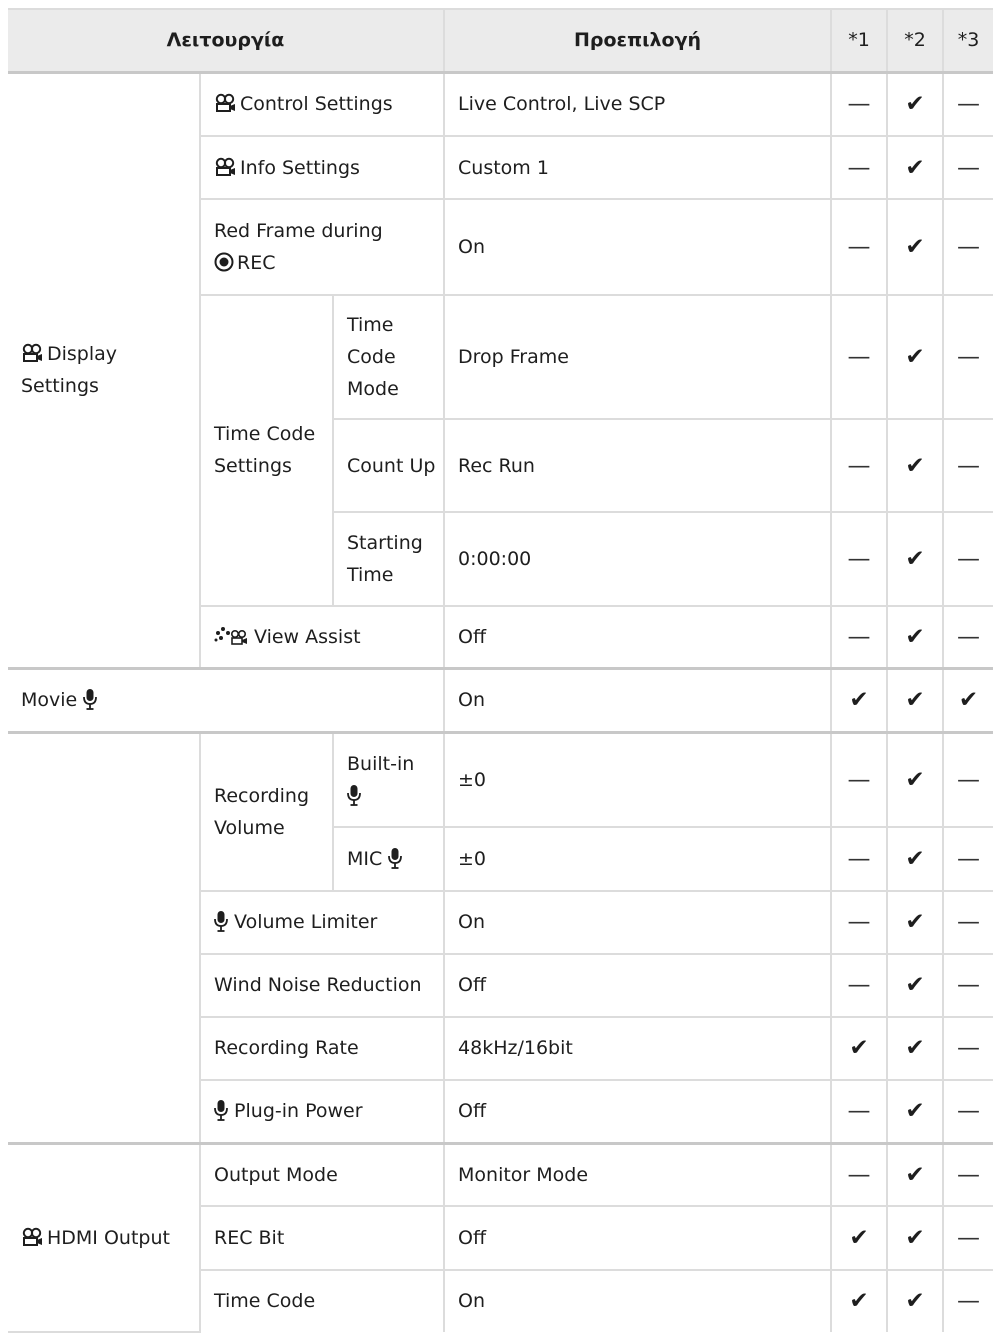  I want to click on row-label: Time Code Mode, so click(388, 357).